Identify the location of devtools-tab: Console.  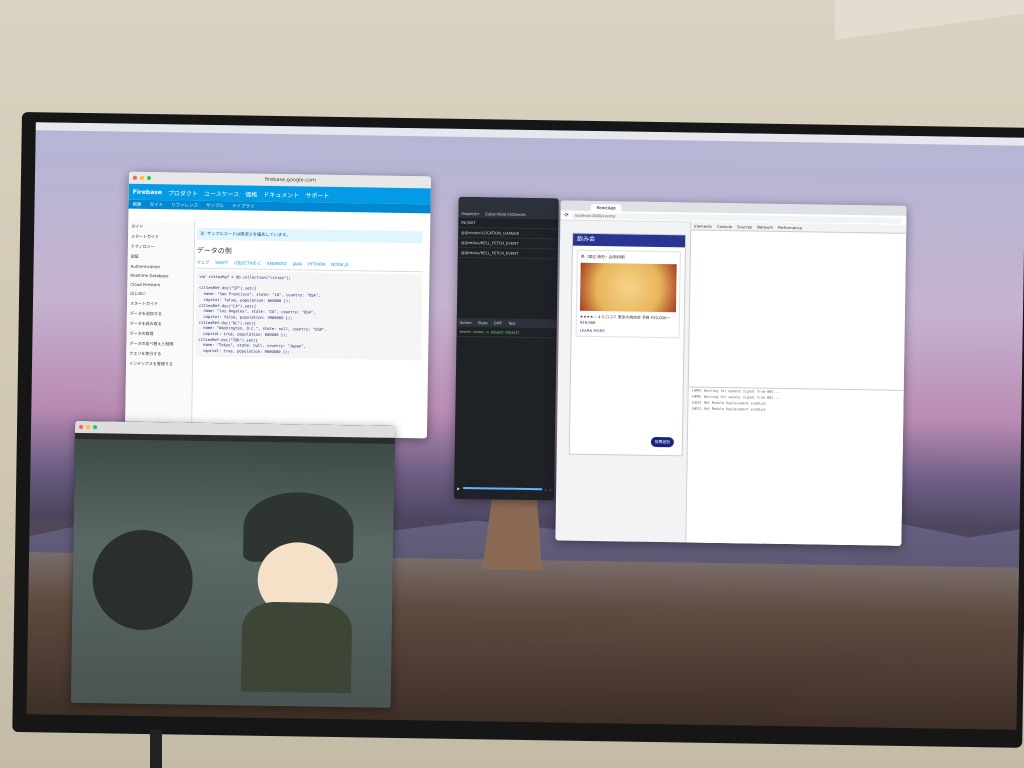
(724, 225).